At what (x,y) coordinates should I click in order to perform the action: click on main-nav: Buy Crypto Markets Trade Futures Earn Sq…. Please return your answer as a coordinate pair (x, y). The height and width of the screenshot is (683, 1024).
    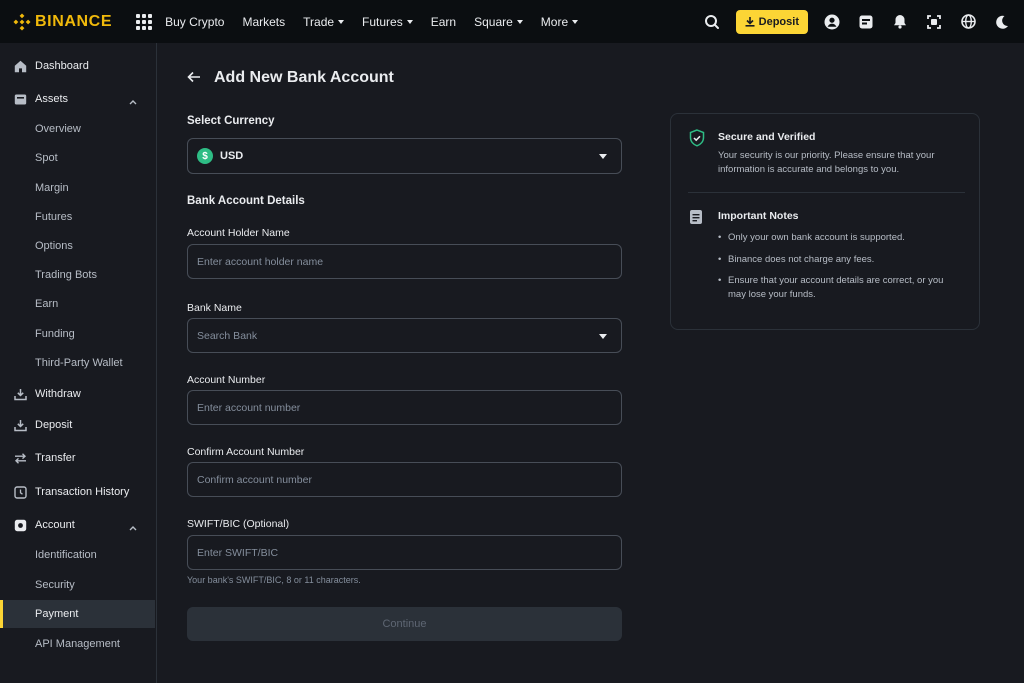
    Looking at the image, I should click on (380, 22).